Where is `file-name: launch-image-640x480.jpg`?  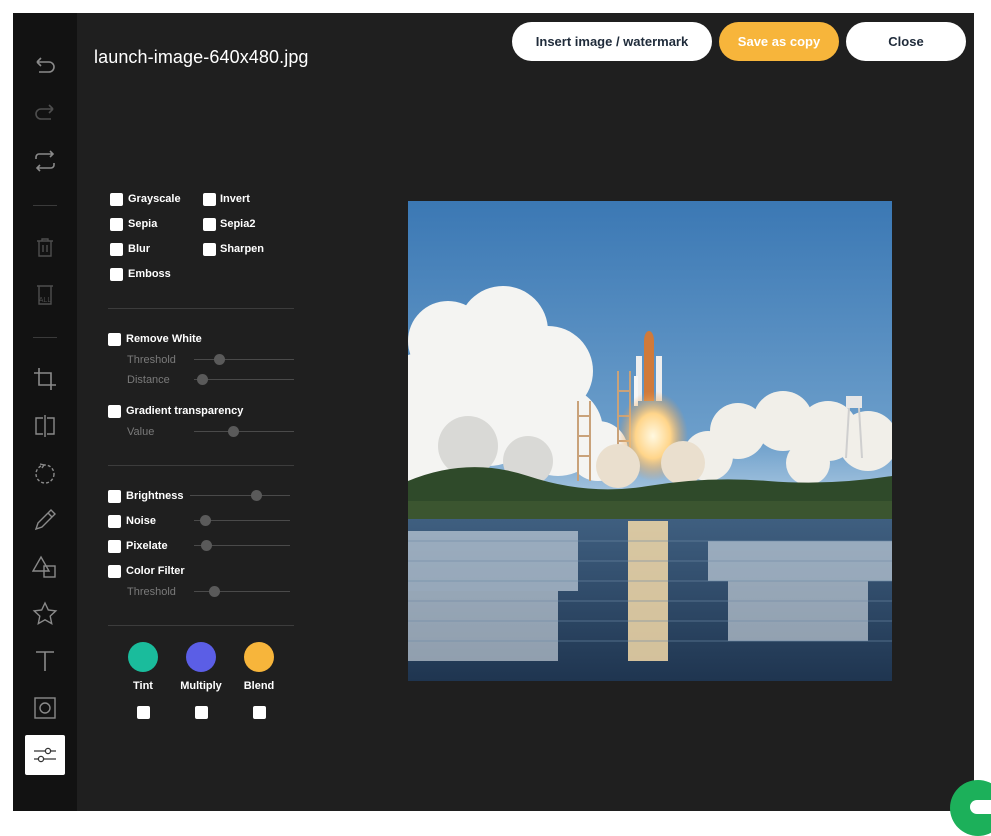
file-name: launch-image-640x480.jpg is located at coordinates (201, 57).